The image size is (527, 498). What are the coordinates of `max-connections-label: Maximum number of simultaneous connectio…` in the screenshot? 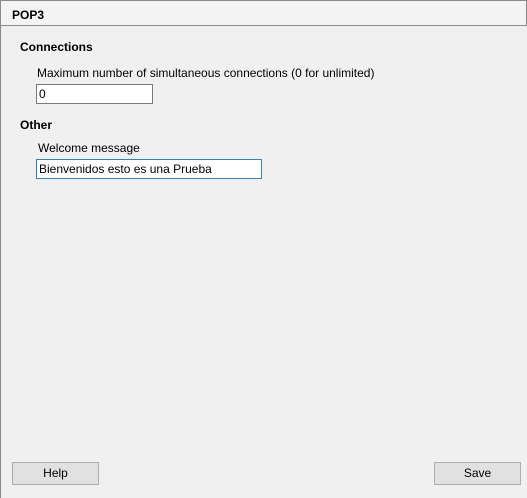 It's located at (206, 73).